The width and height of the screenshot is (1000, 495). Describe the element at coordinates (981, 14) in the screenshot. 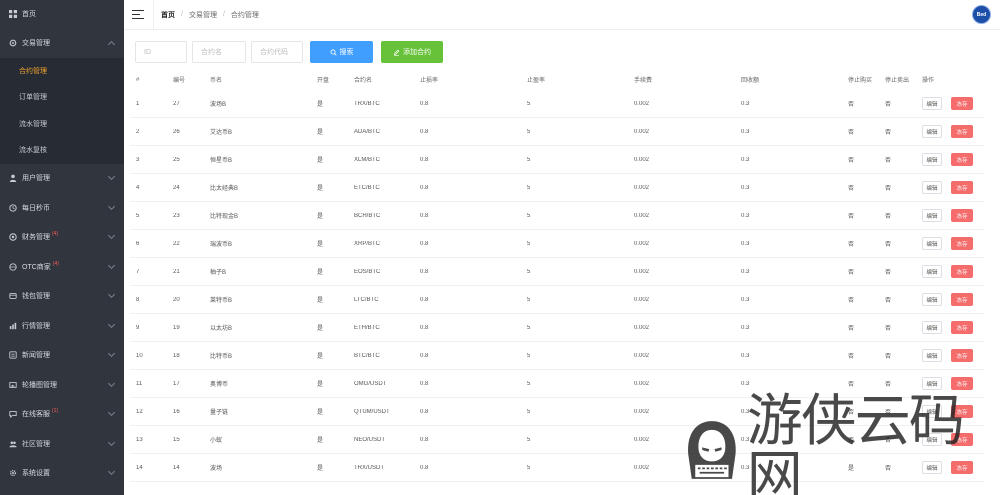

I see `avatar: Bed` at that location.